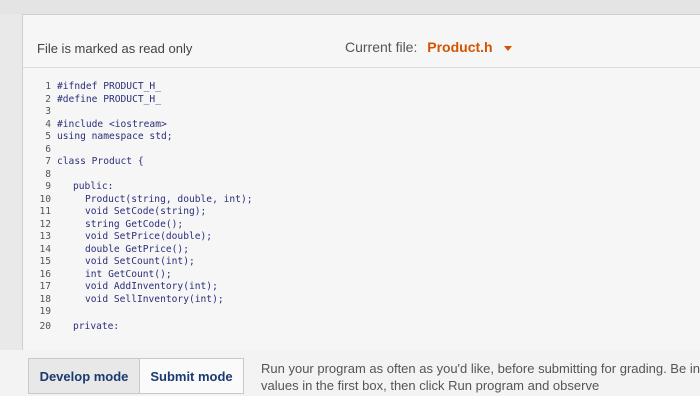 Image resolution: width=700 pixels, height=396 pixels. I want to click on code-line: 13 void SetPrice(double);, so click(117, 237).